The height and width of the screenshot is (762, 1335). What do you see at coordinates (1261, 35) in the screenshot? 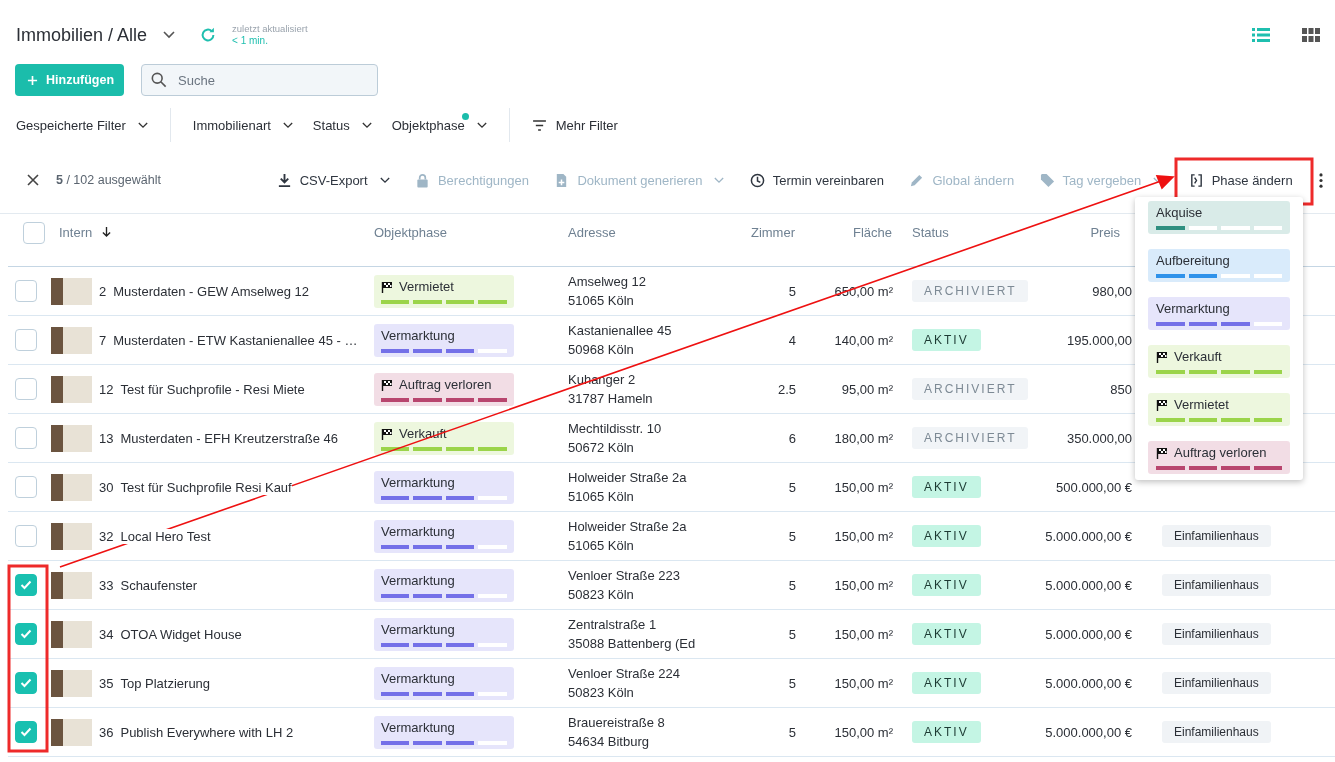
I see `list-view-icon` at bounding box center [1261, 35].